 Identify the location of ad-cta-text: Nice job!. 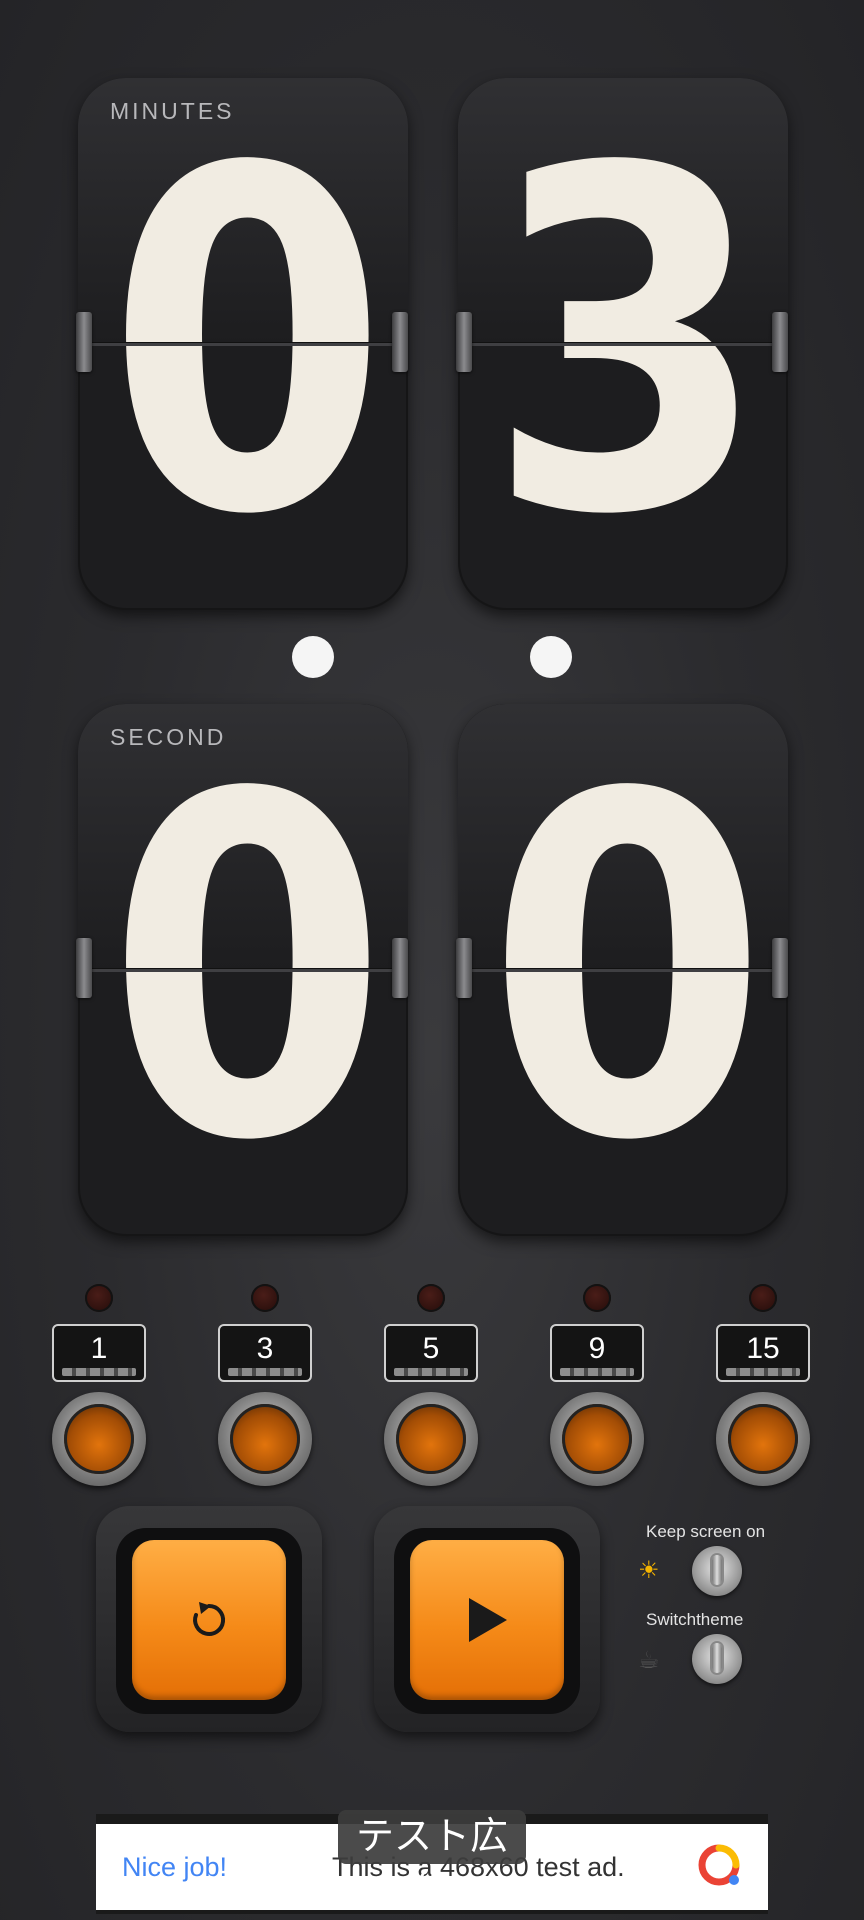
(174, 1867).